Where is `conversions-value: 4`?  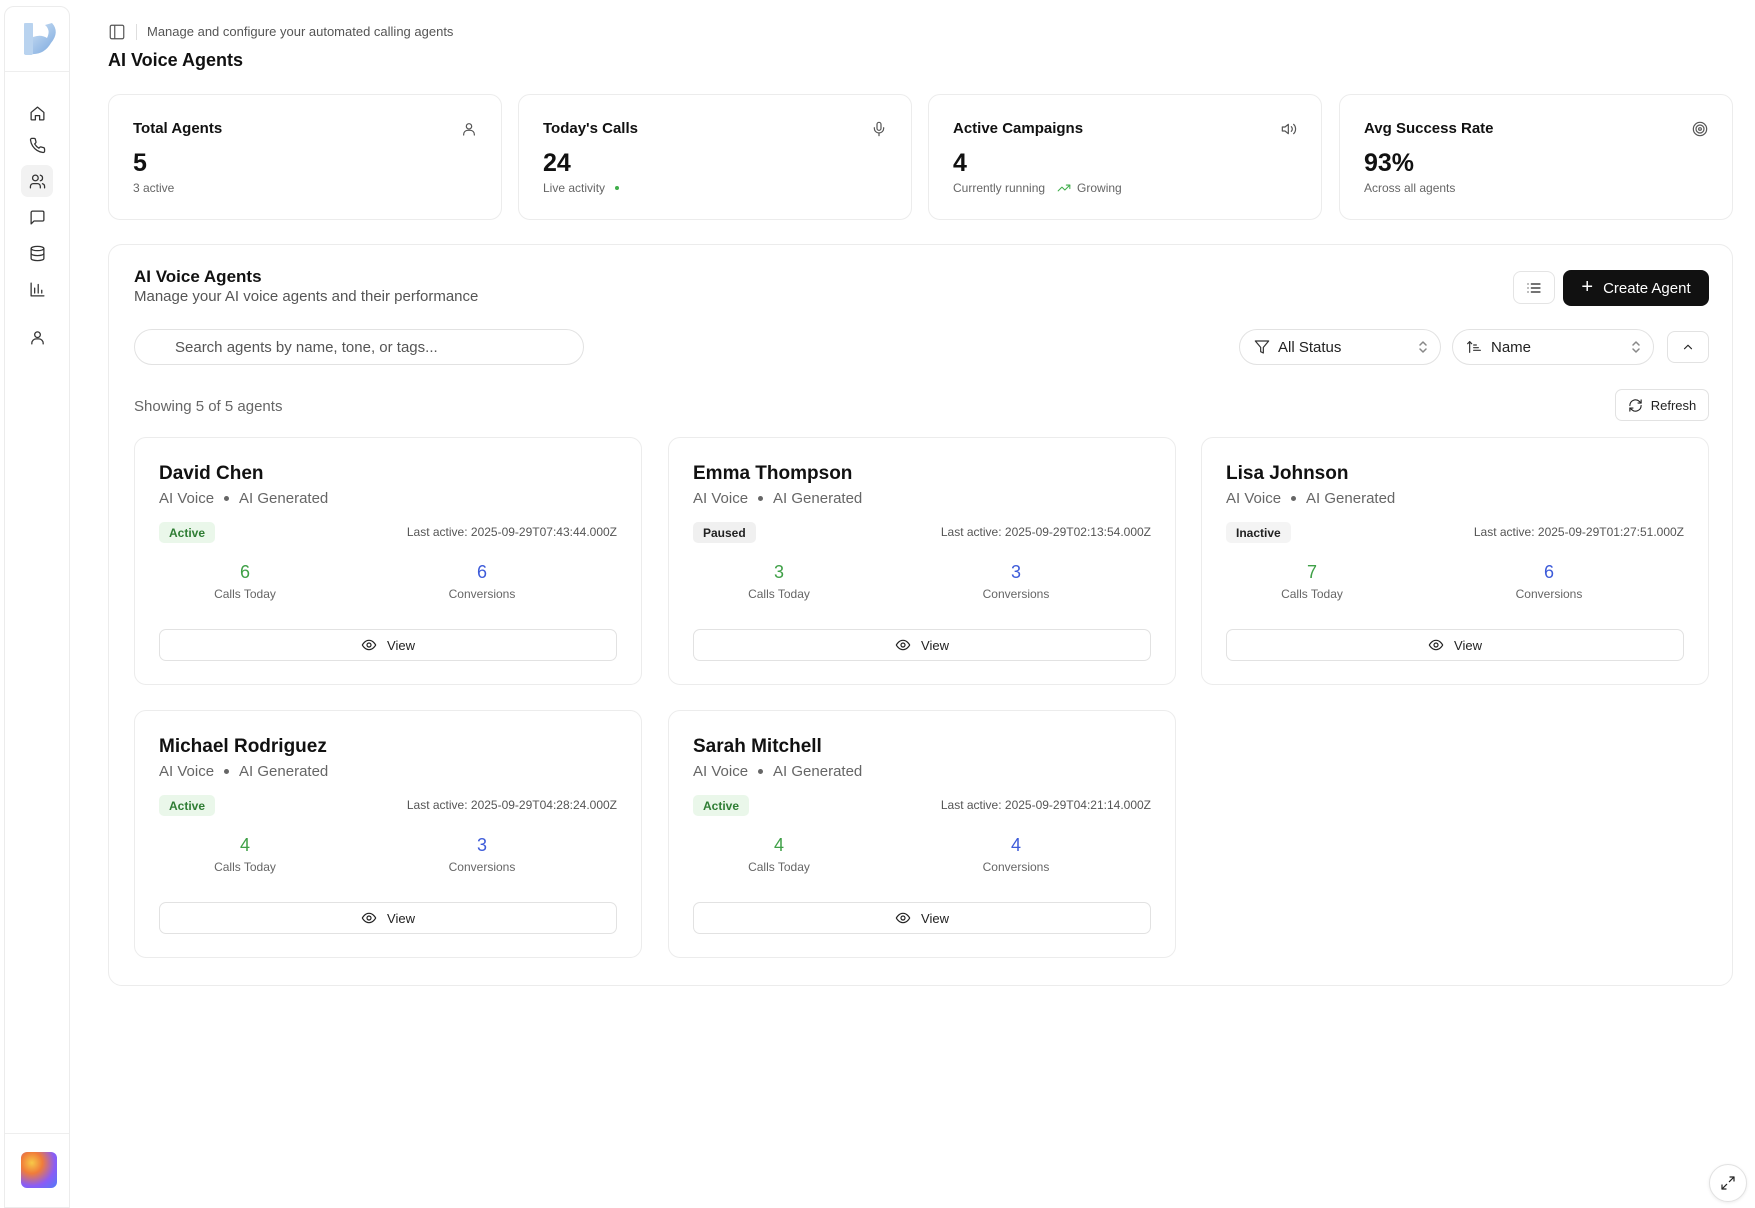
conversions-value: 4 is located at coordinates (1015, 845).